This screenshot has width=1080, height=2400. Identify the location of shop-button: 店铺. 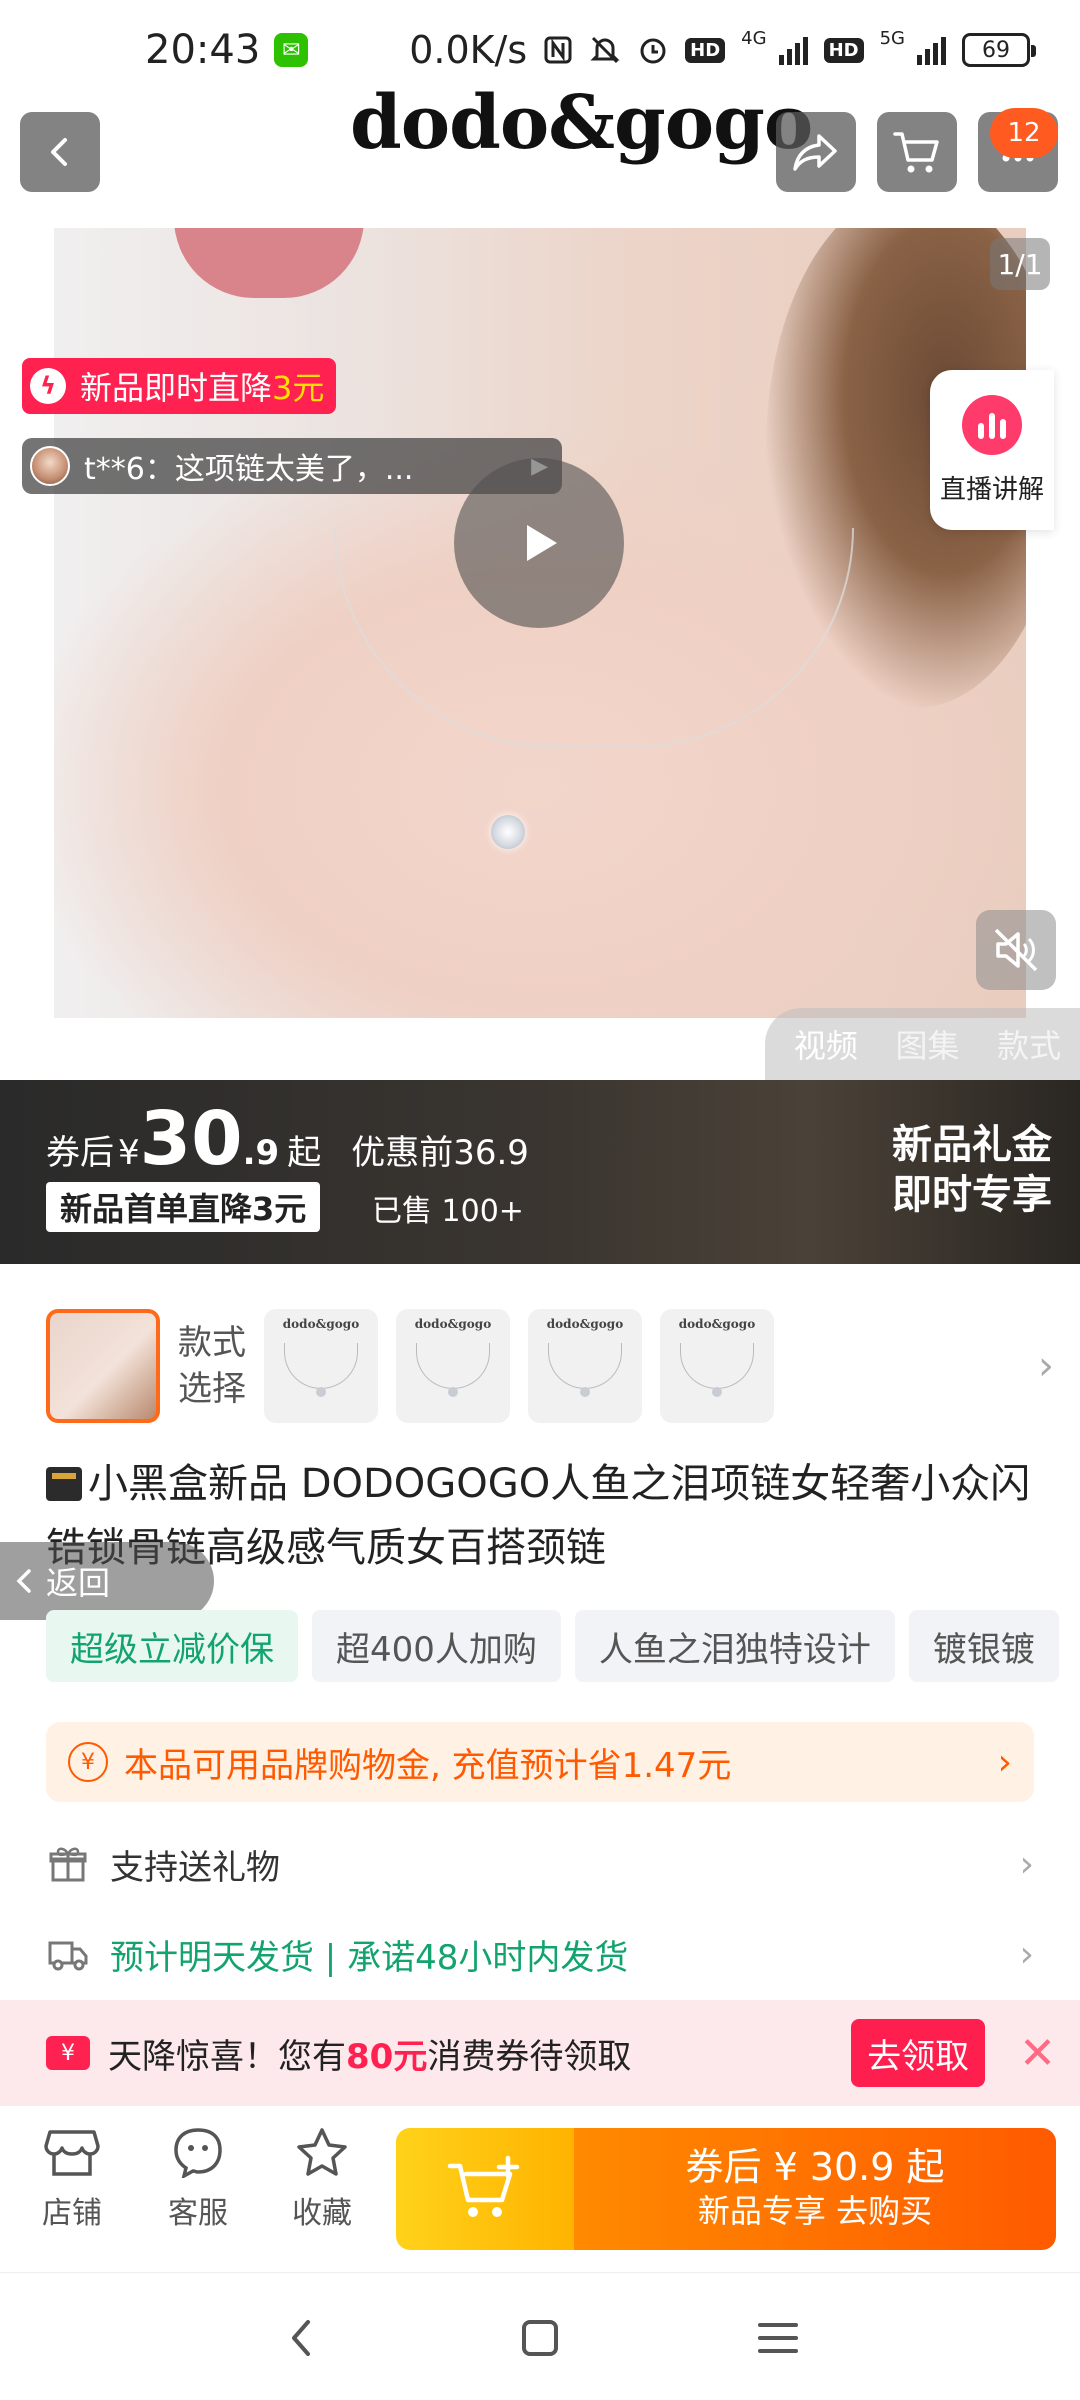
(72, 2179).